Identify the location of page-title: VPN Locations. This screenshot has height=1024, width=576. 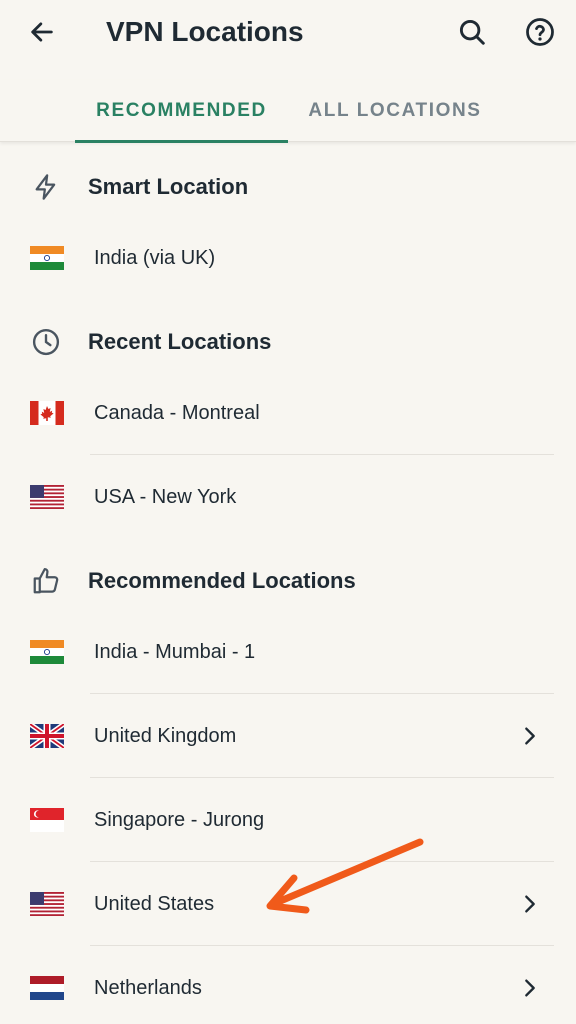
(205, 31).